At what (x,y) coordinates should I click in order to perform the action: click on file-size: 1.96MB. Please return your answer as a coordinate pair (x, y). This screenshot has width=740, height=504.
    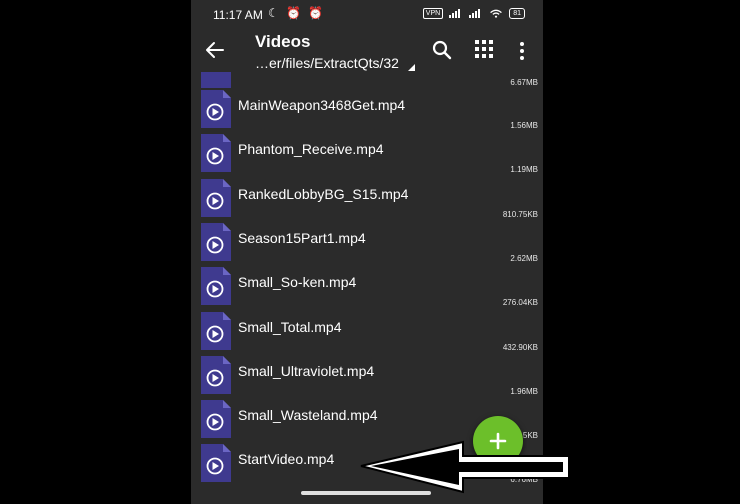
    Looking at the image, I should click on (524, 391).